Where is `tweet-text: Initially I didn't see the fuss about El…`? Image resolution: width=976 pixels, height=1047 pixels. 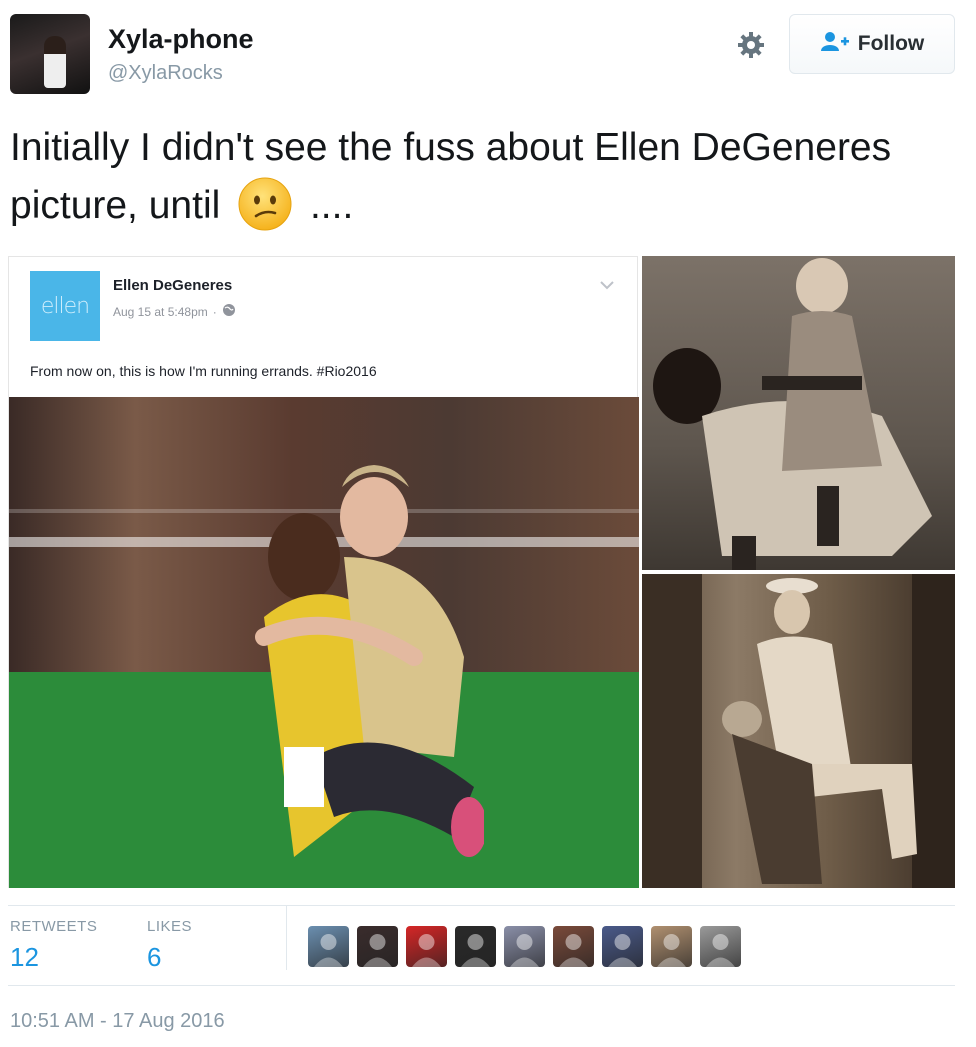
tweet-text: Initially I didn't see the fuss about El… is located at coordinates (460, 177).